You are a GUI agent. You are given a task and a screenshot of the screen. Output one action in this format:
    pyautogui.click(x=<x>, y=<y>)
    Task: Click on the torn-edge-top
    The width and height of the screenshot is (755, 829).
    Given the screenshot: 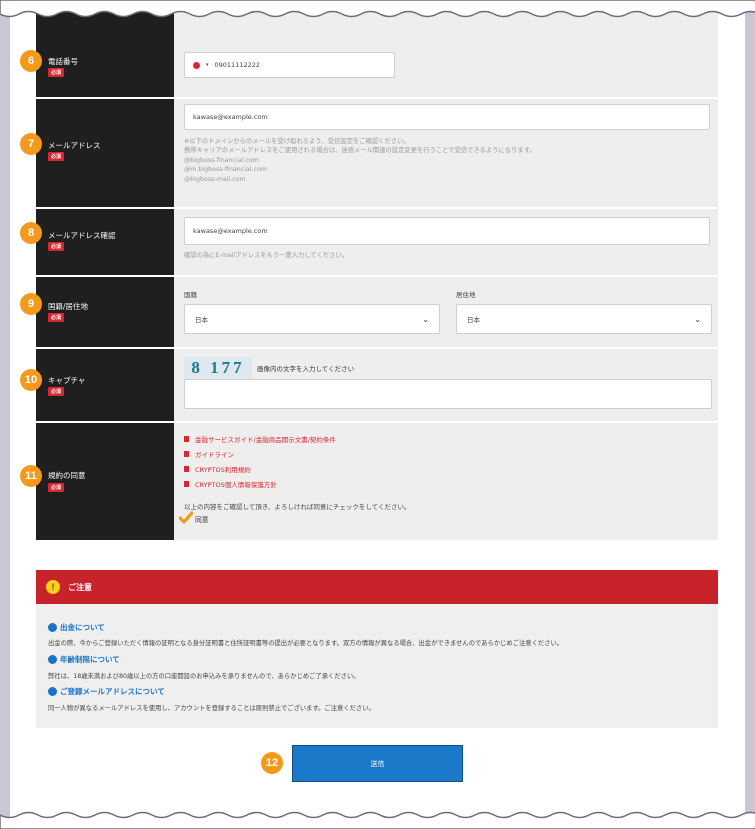 What is the action you would take?
    pyautogui.click(x=377, y=9)
    